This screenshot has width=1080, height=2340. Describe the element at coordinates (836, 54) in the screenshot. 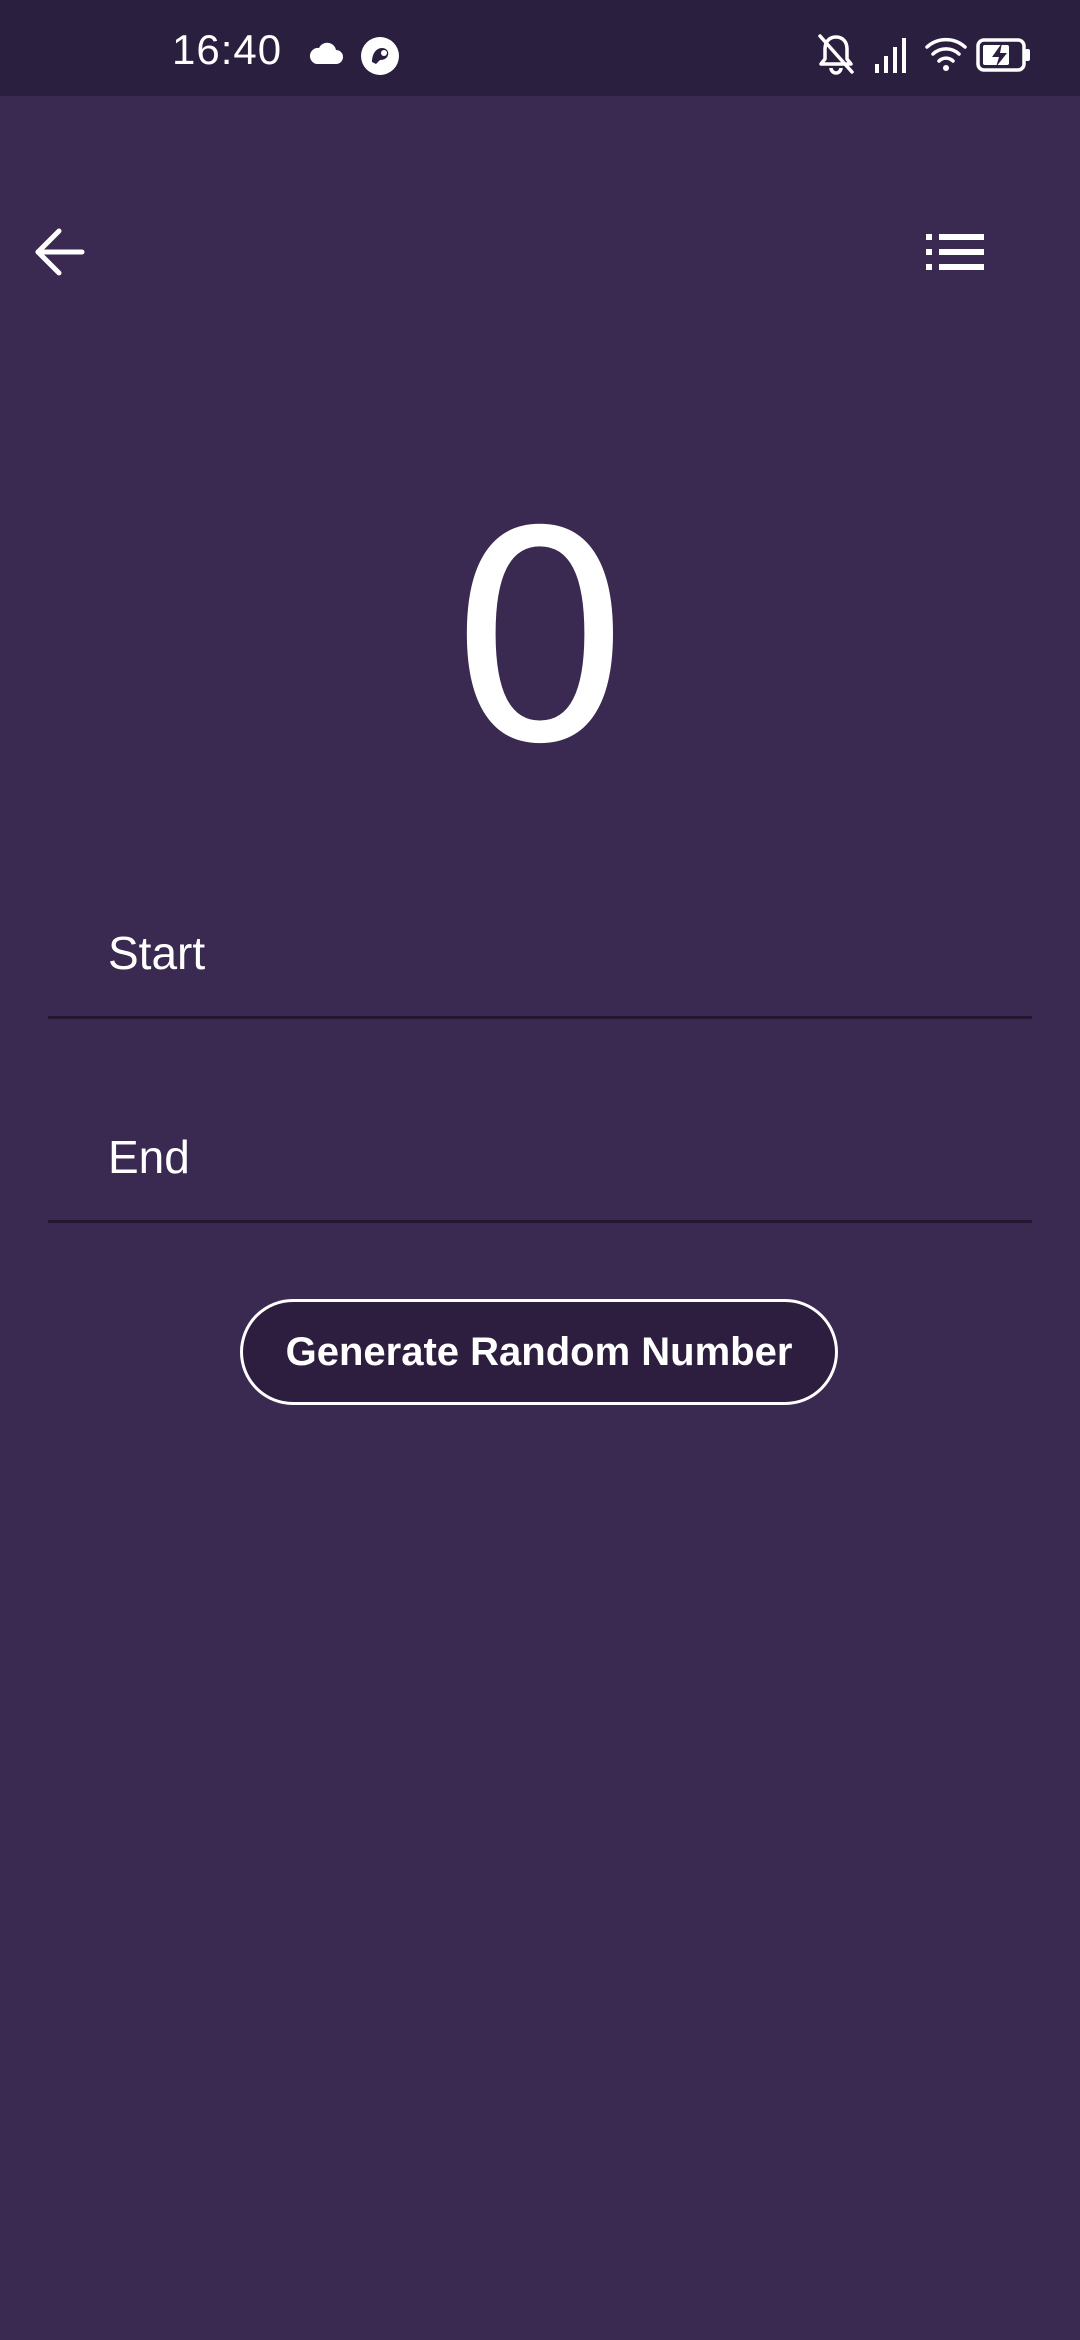

I see `bell-off-icon` at that location.